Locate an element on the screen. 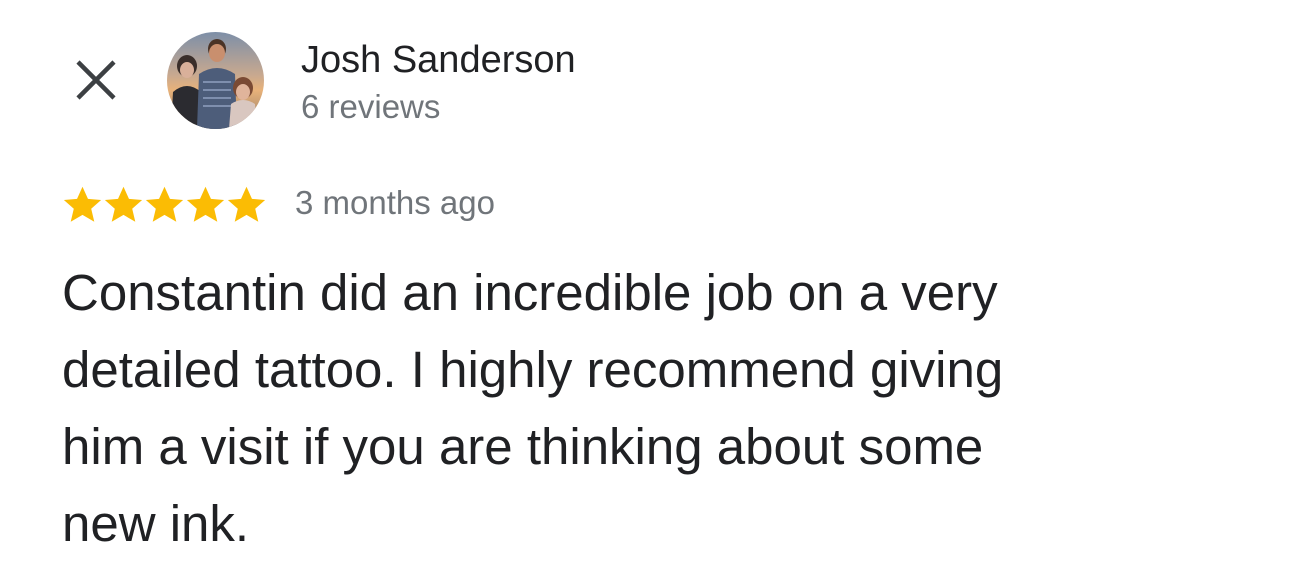  author-name: Josh Sanderson is located at coordinates (438, 60).